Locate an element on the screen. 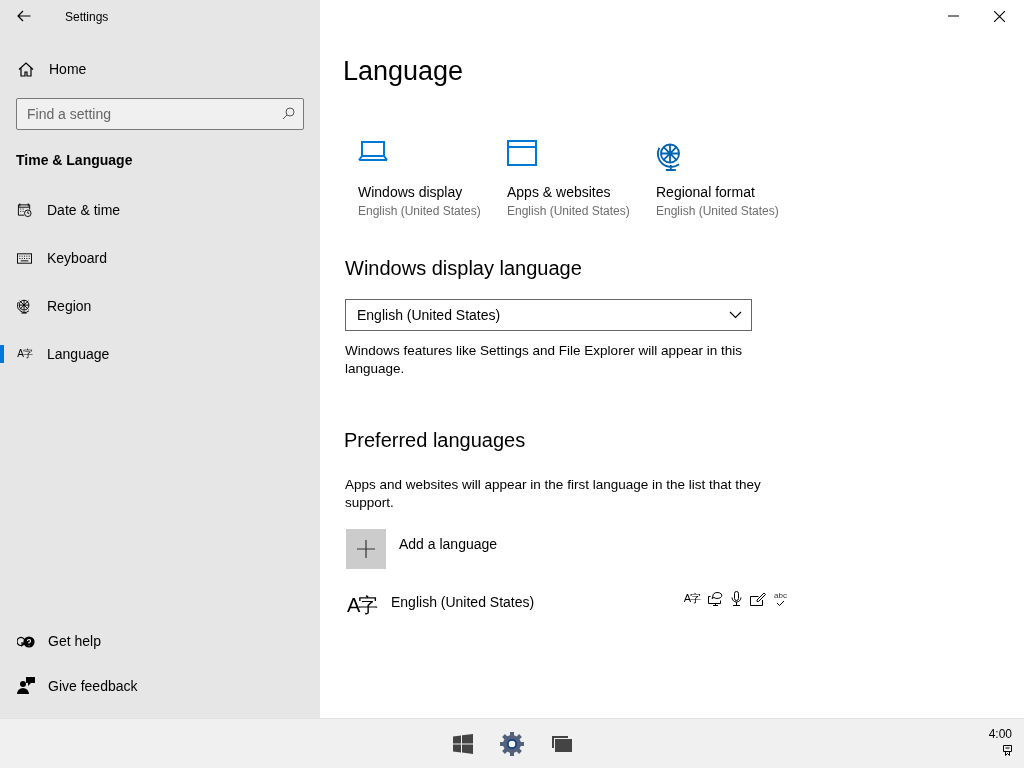 The image size is (1024, 768). clock: 4:00 is located at coordinates (1000, 734).